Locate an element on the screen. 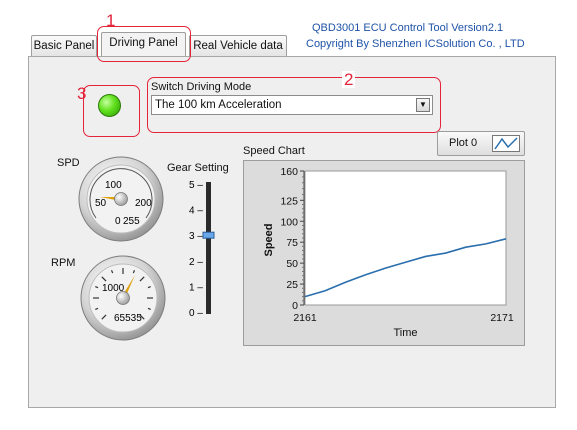 Image resolution: width=577 pixels, height=430 pixels. driving-mode-selected-value: The 100 km Acceleration is located at coordinates (218, 105).